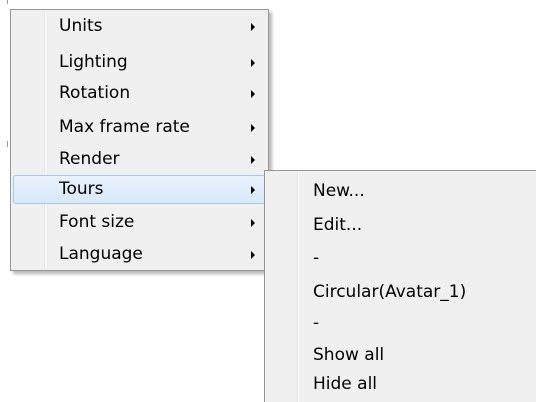 This screenshot has height=402, width=536. Describe the element at coordinates (81, 26) in the screenshot. I see `menu-item-label: Units` at that location.